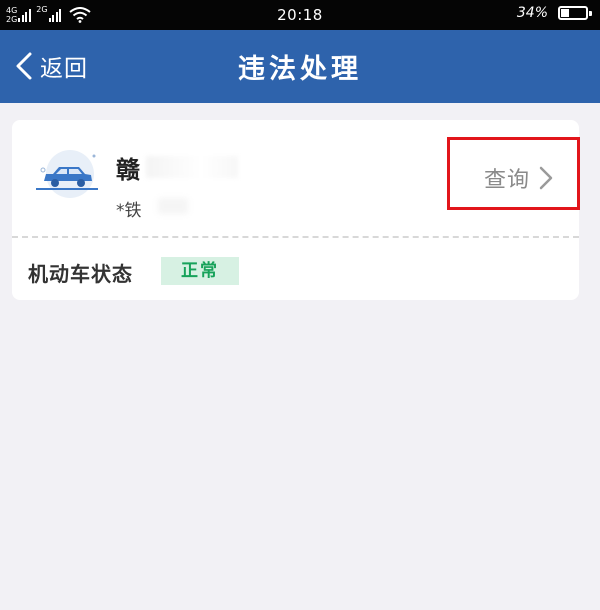 The image size is (600, 610). I want to click on plate-number: 赣, so click(128, 170).